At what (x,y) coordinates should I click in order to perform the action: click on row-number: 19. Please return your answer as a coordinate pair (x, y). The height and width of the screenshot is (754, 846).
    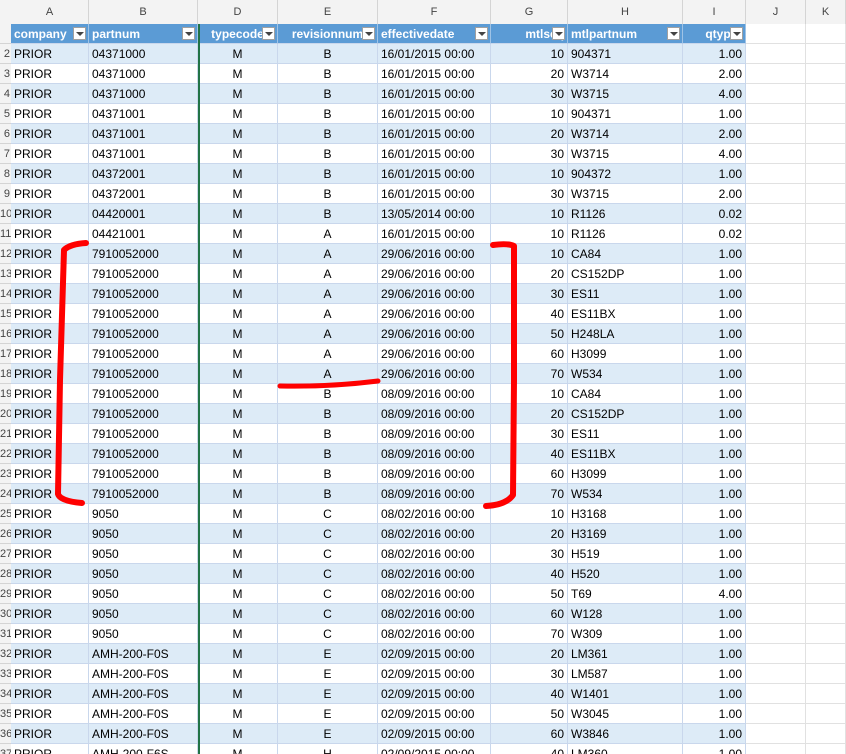
    Looking at the image, I should click on (5, 394).